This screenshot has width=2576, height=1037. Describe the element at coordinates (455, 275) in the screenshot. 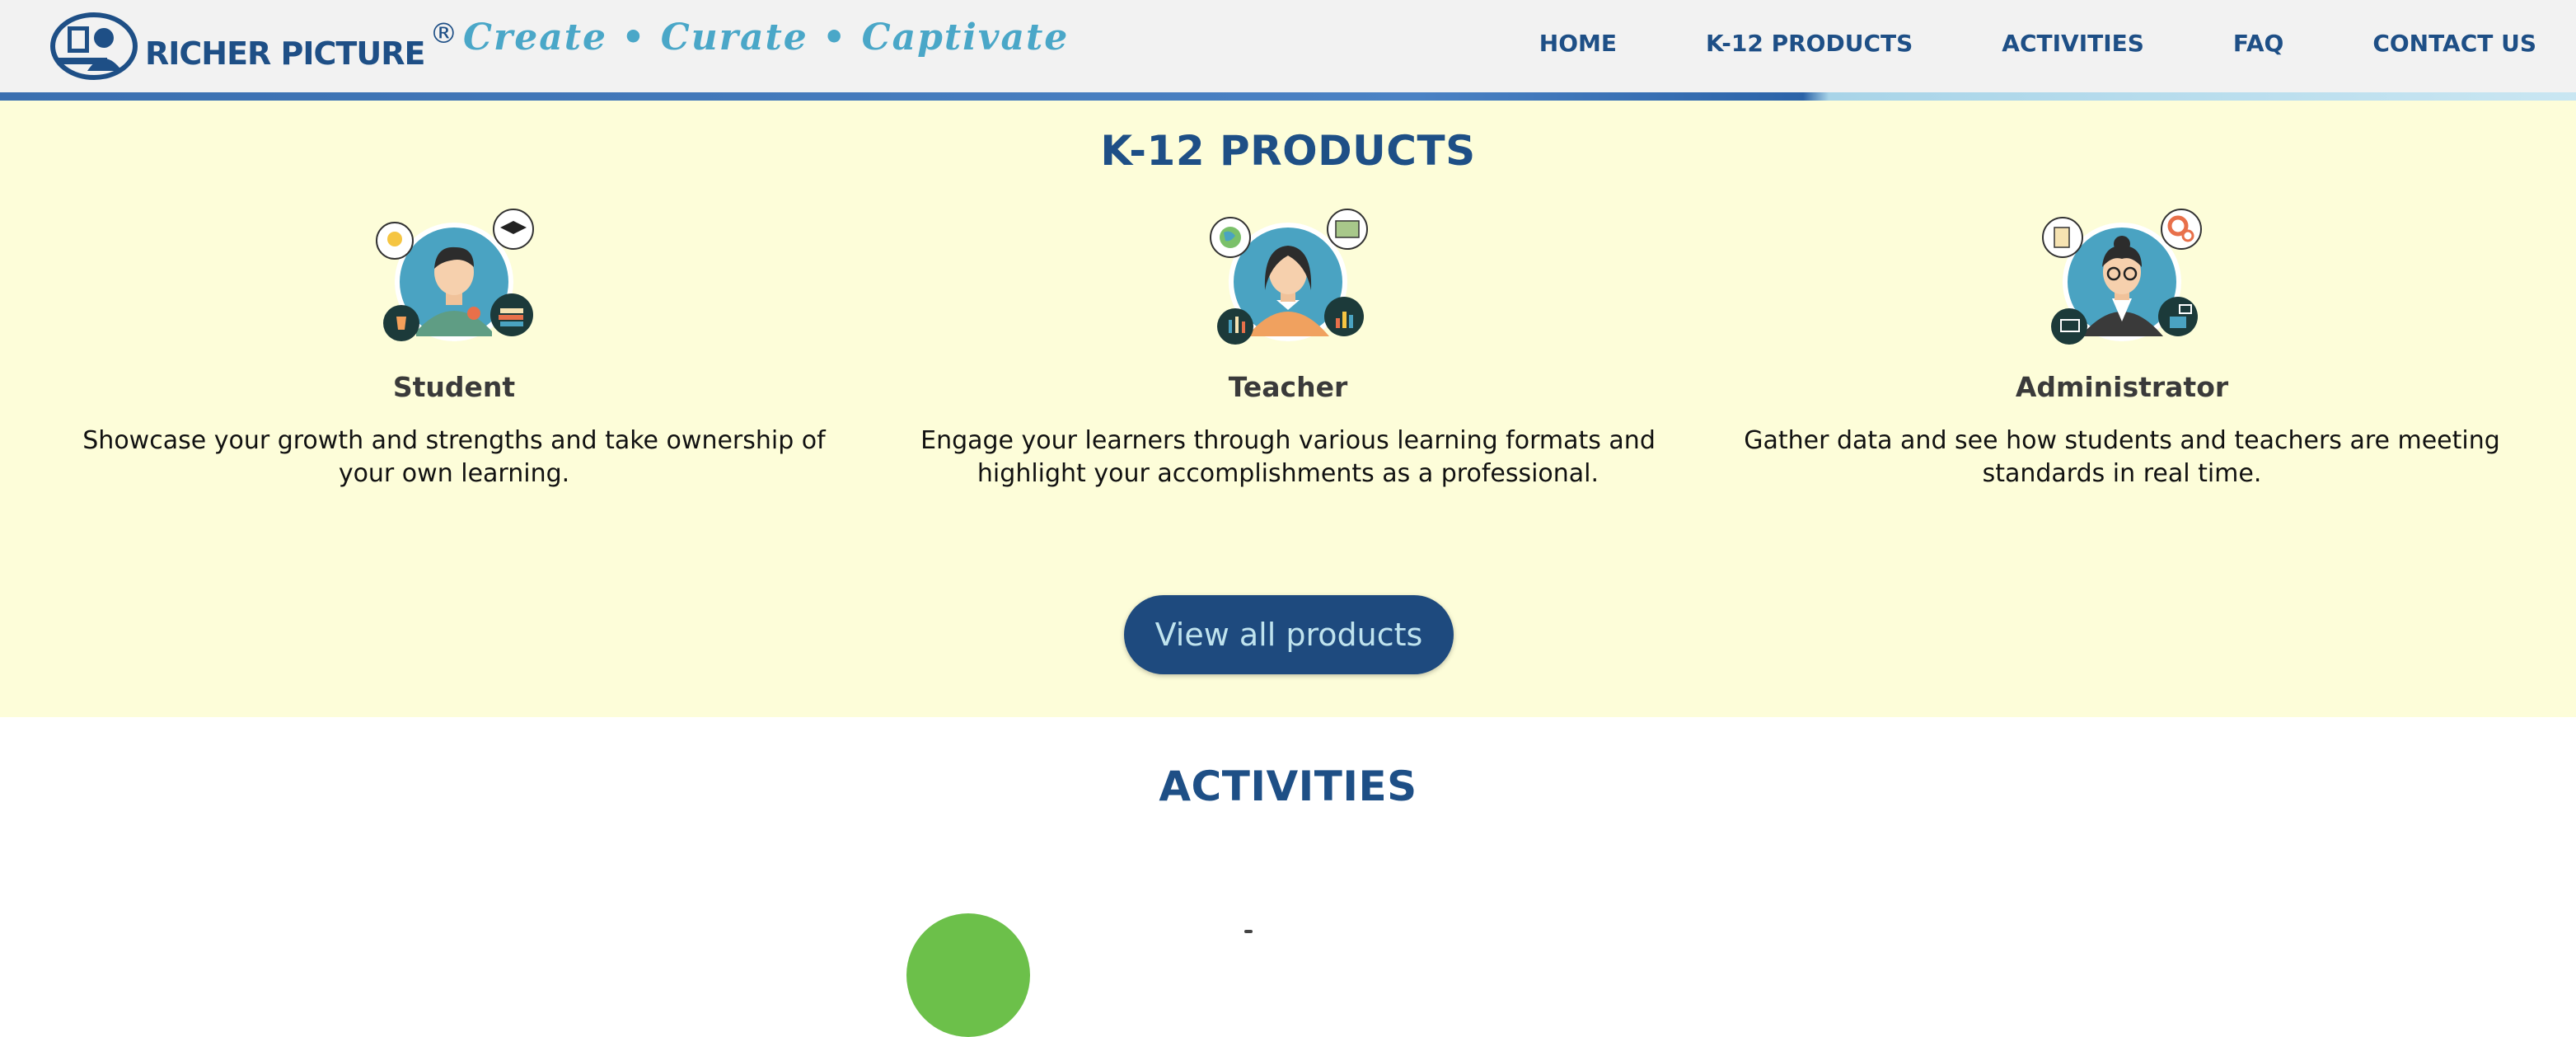

I see `student-avatar-icon` at that location.